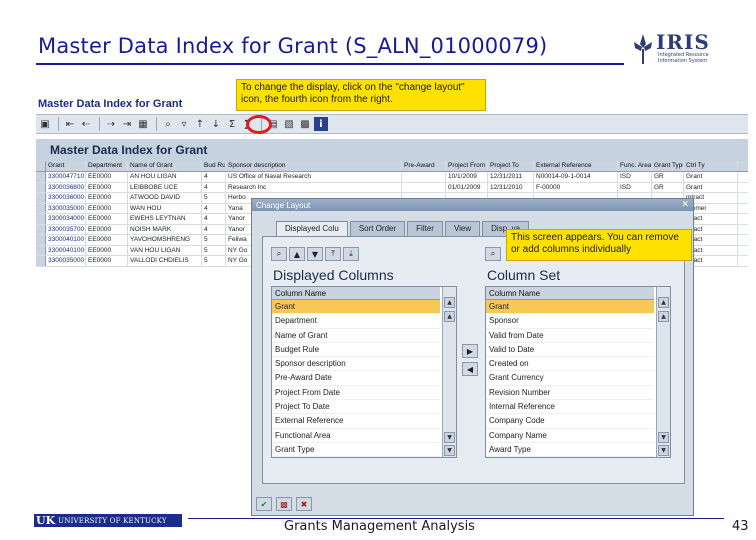 The height and width of the screenshot is (540, 756). I want to click on table-cell: N00014-09-1-0014, so click(576, 177).